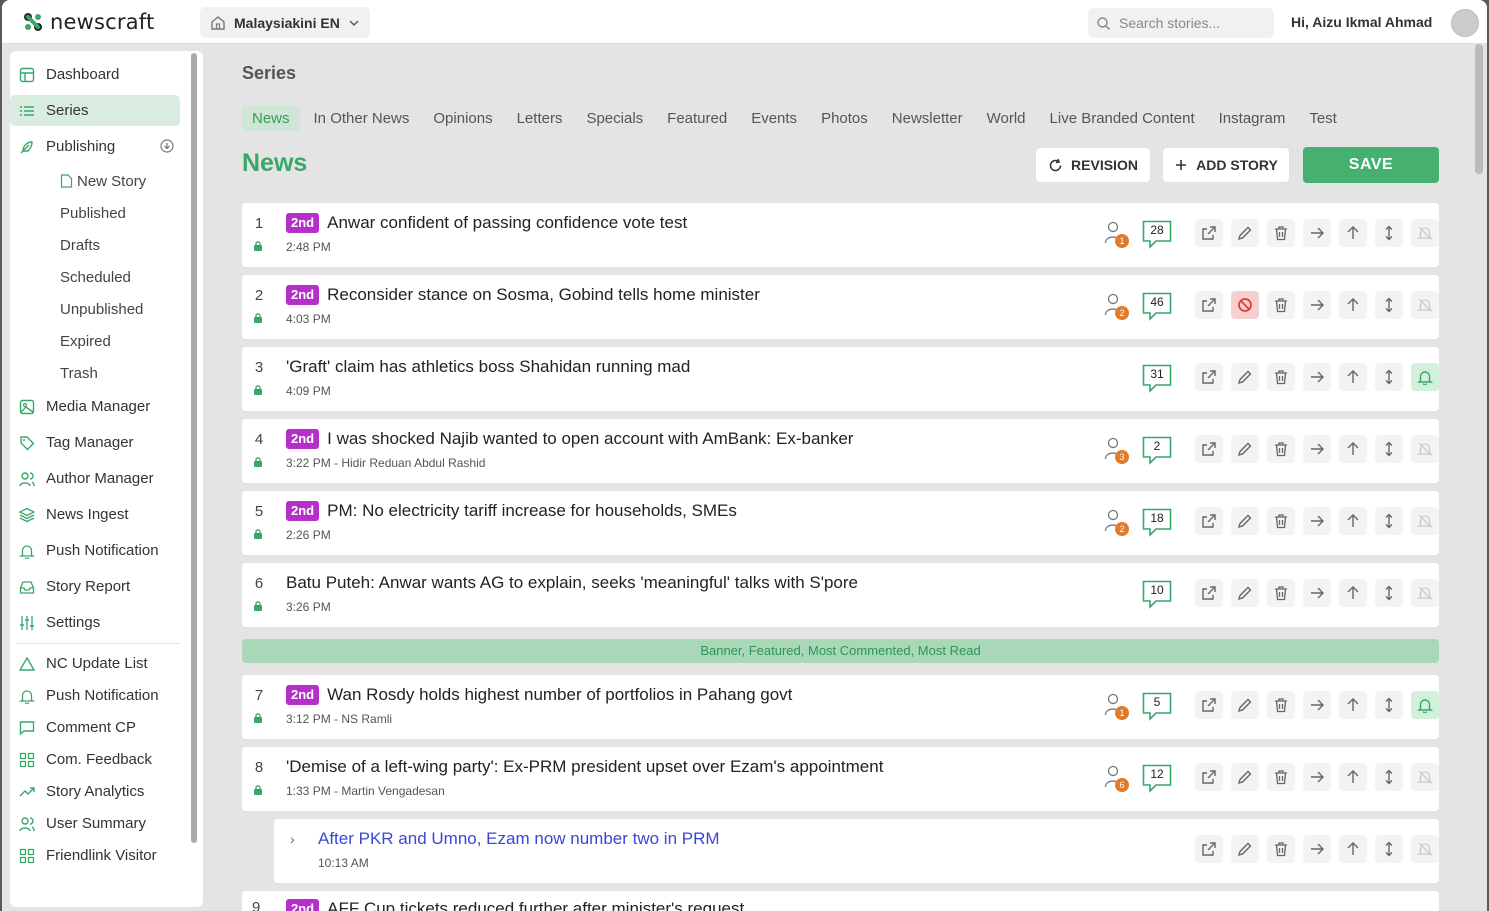 The height and width of the screenshot is (911, 1489). Describe the element at coordinates (1117, 452) in the screenshot. I see `authors-indicator: 3` at that location.